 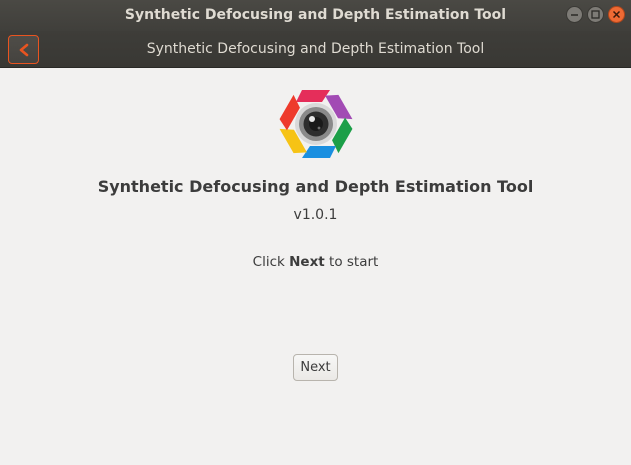 I want to click on window-controls, so click(x=595, y=14).